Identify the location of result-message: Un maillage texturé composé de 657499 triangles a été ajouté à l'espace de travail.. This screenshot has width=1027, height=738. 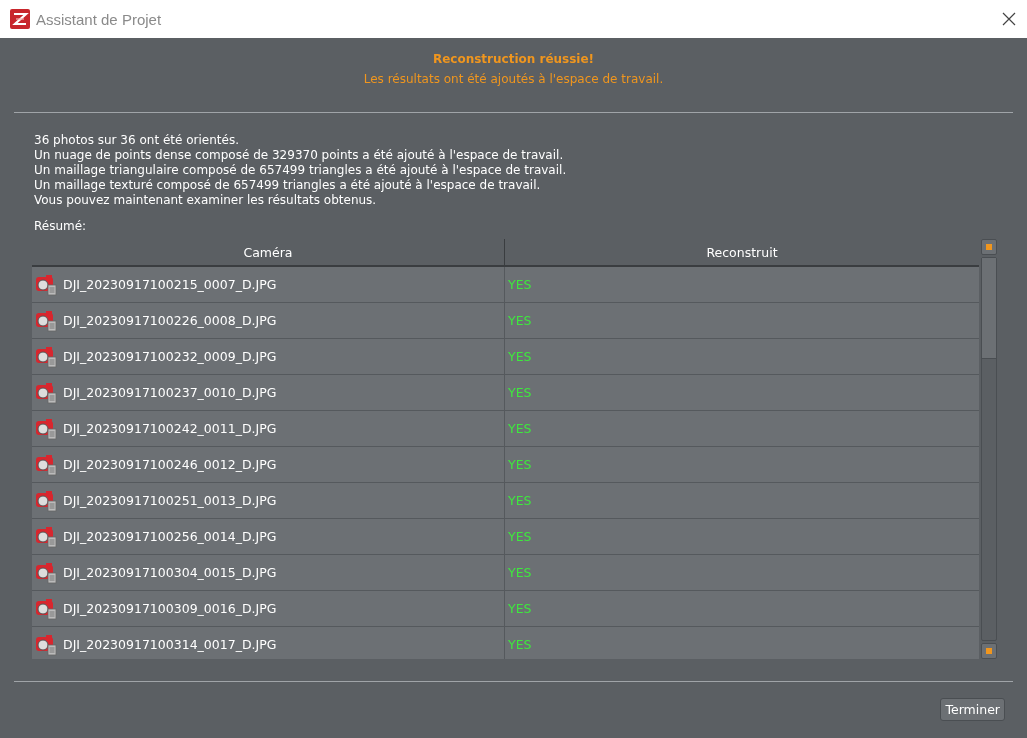
(288, 185).